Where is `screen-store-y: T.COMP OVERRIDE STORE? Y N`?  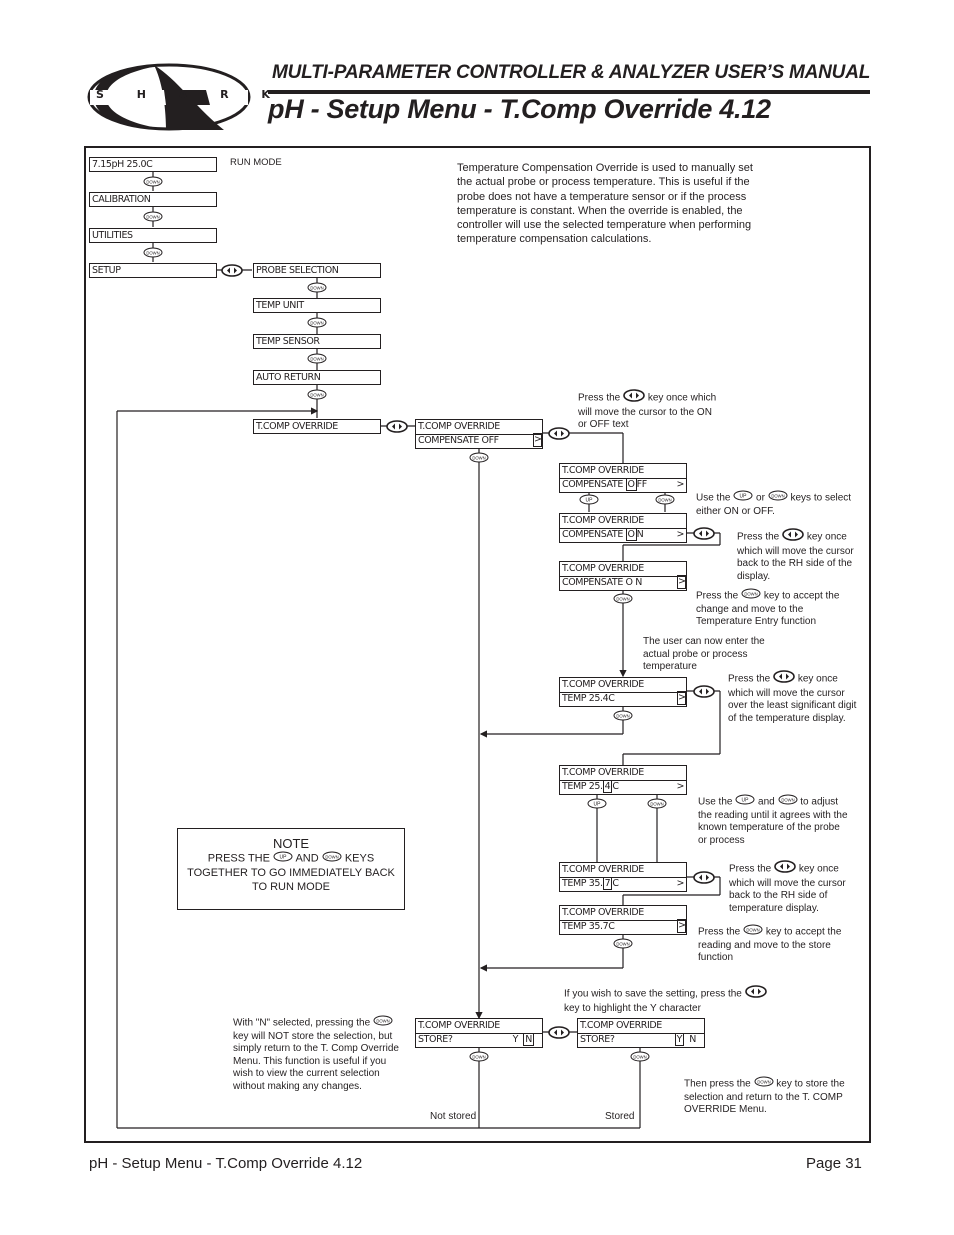 screen-store-y: T.COMP OVERRIDE STORE? Y N is located at coordinates (641, 1033).